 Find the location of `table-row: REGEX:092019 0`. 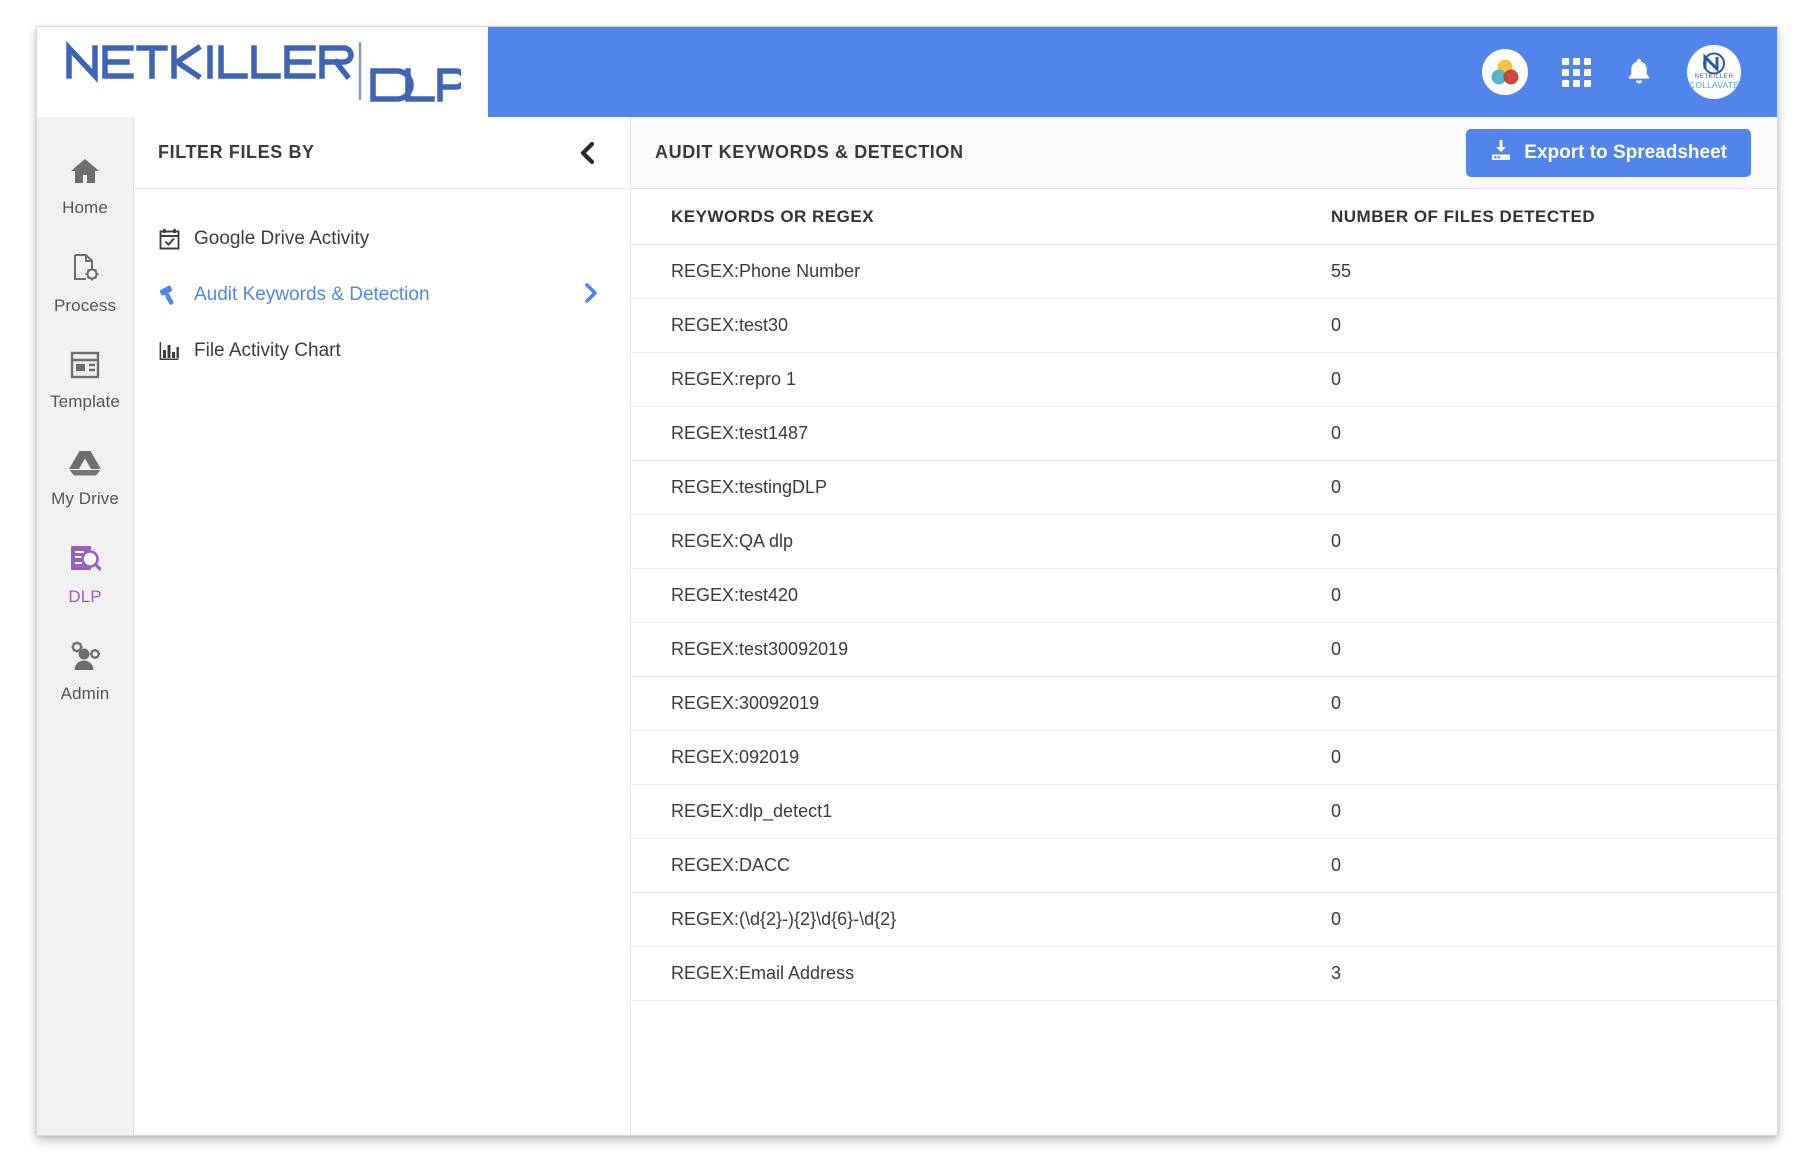

table-row: REGEX:092019 0 is located at coordinates (1204, 758).